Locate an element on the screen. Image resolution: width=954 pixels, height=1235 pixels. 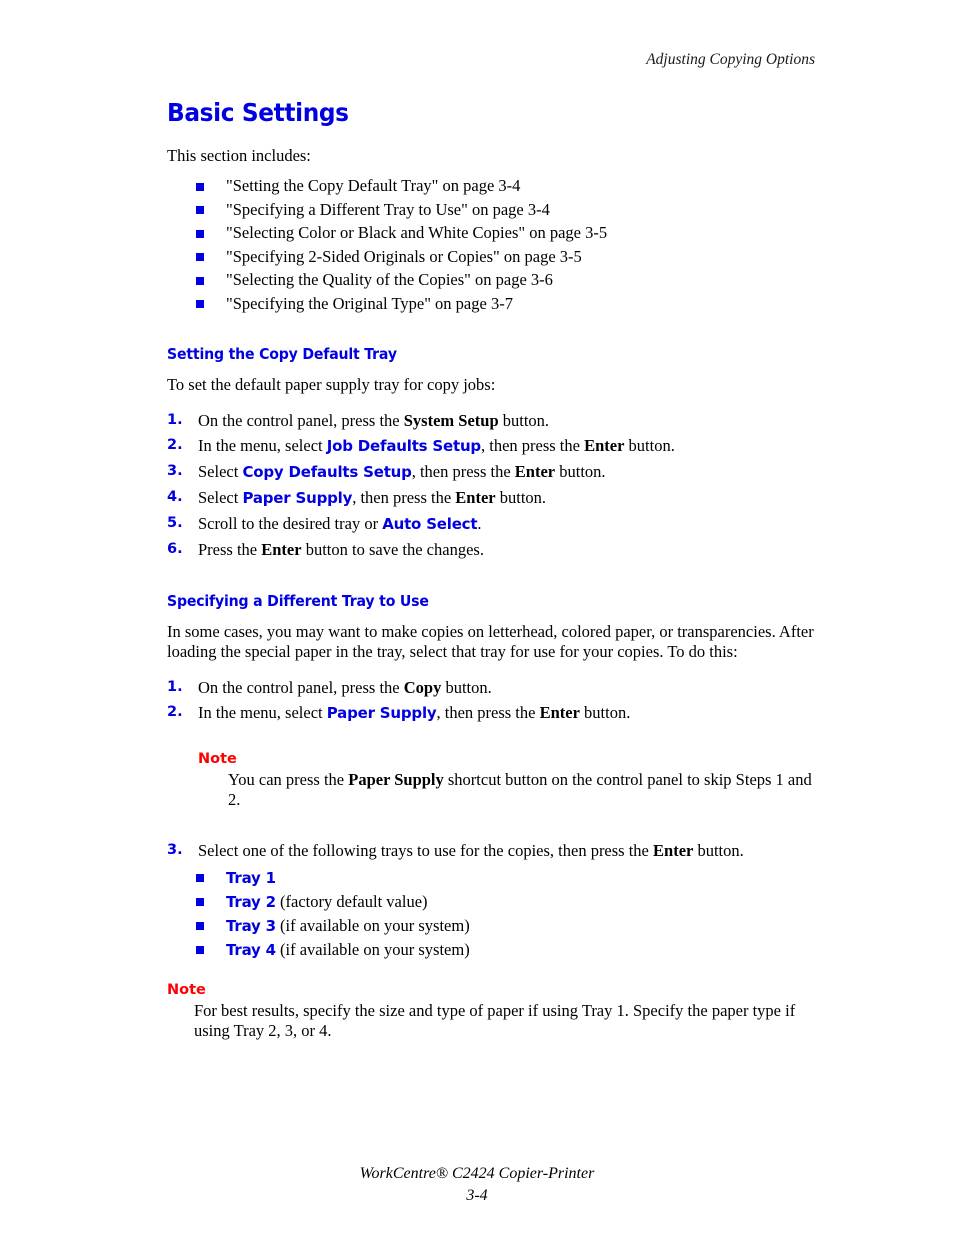
section-intro-text: This section includes: is located at coordinates (239, 156).